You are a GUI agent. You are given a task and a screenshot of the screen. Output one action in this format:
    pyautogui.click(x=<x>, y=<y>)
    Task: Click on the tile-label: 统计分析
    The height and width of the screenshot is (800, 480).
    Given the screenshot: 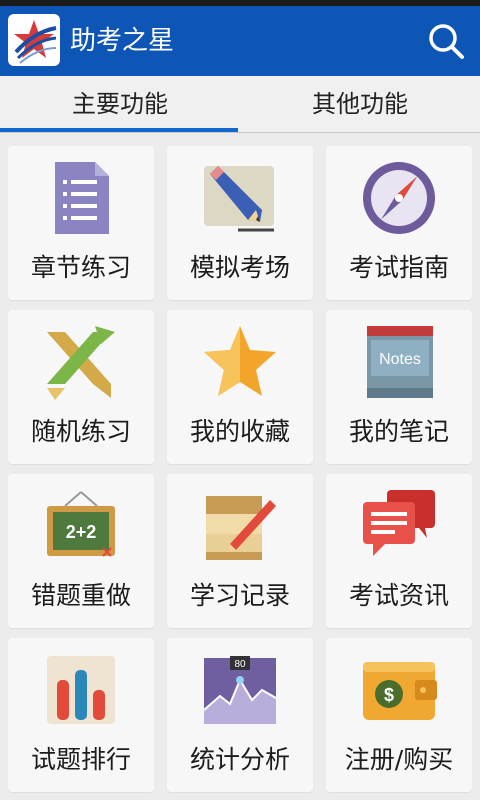 What is the action you would take?
    pyautogui.click(x=239, y=759)
    